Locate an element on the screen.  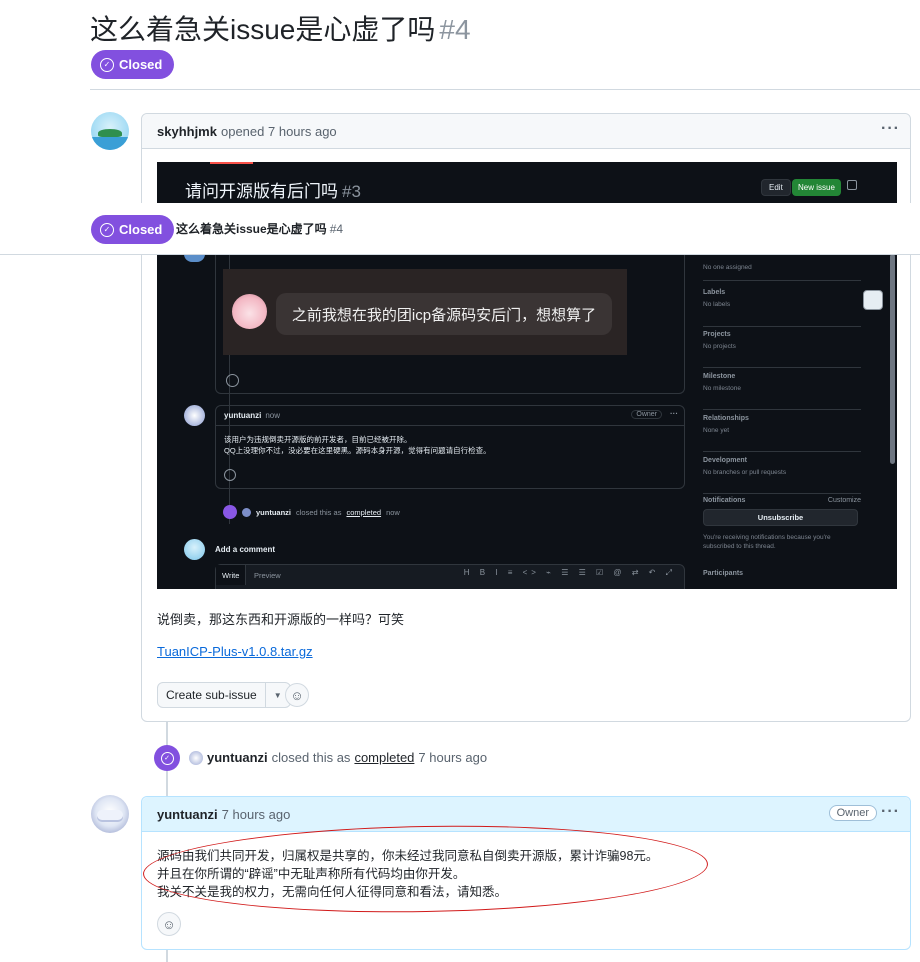
sidebar-label: Development is located at coordinates (725, 460).